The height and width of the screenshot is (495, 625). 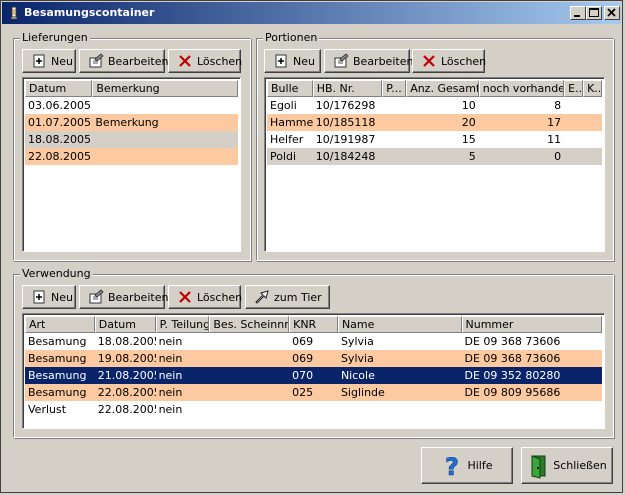 What do you see at coordinates (182, 324) in the screenshot?
I see `column-header: P. Teilung` at bounding box center [182, 324].